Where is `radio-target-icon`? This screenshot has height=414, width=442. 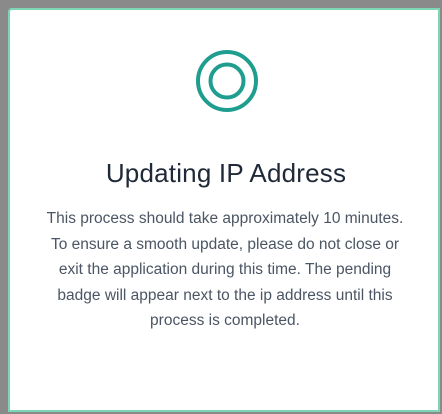 radio-target-icon is located at coordinates (227, 81).